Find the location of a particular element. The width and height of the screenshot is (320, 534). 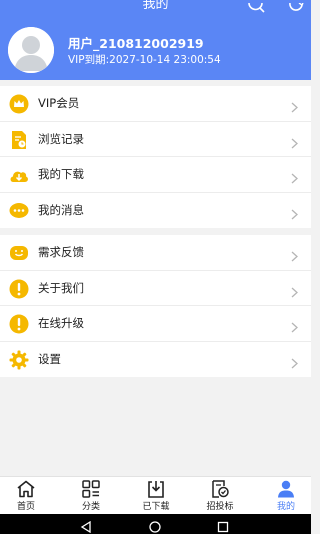

recents-icon is located at coordinates (223, 525).